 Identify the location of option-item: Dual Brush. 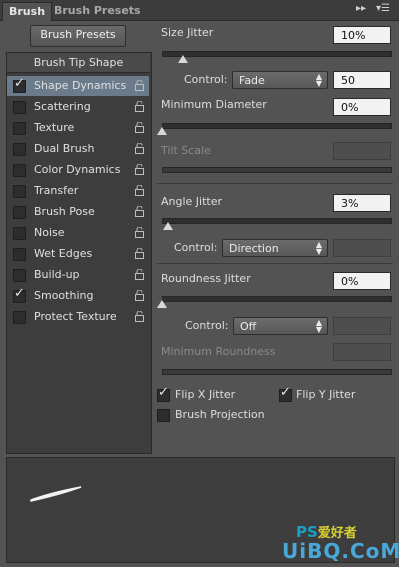
(78, 149).